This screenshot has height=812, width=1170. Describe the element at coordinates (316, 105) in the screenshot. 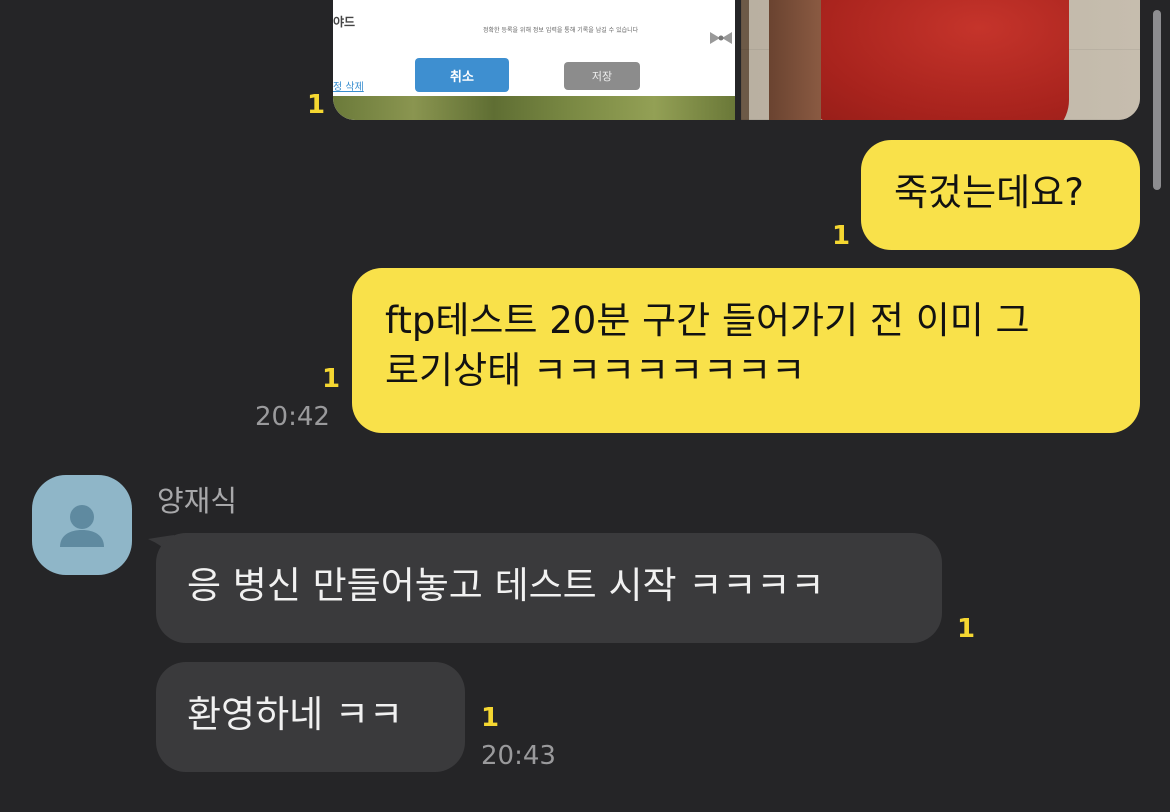

I see `unread-count-images: 1` at that location.